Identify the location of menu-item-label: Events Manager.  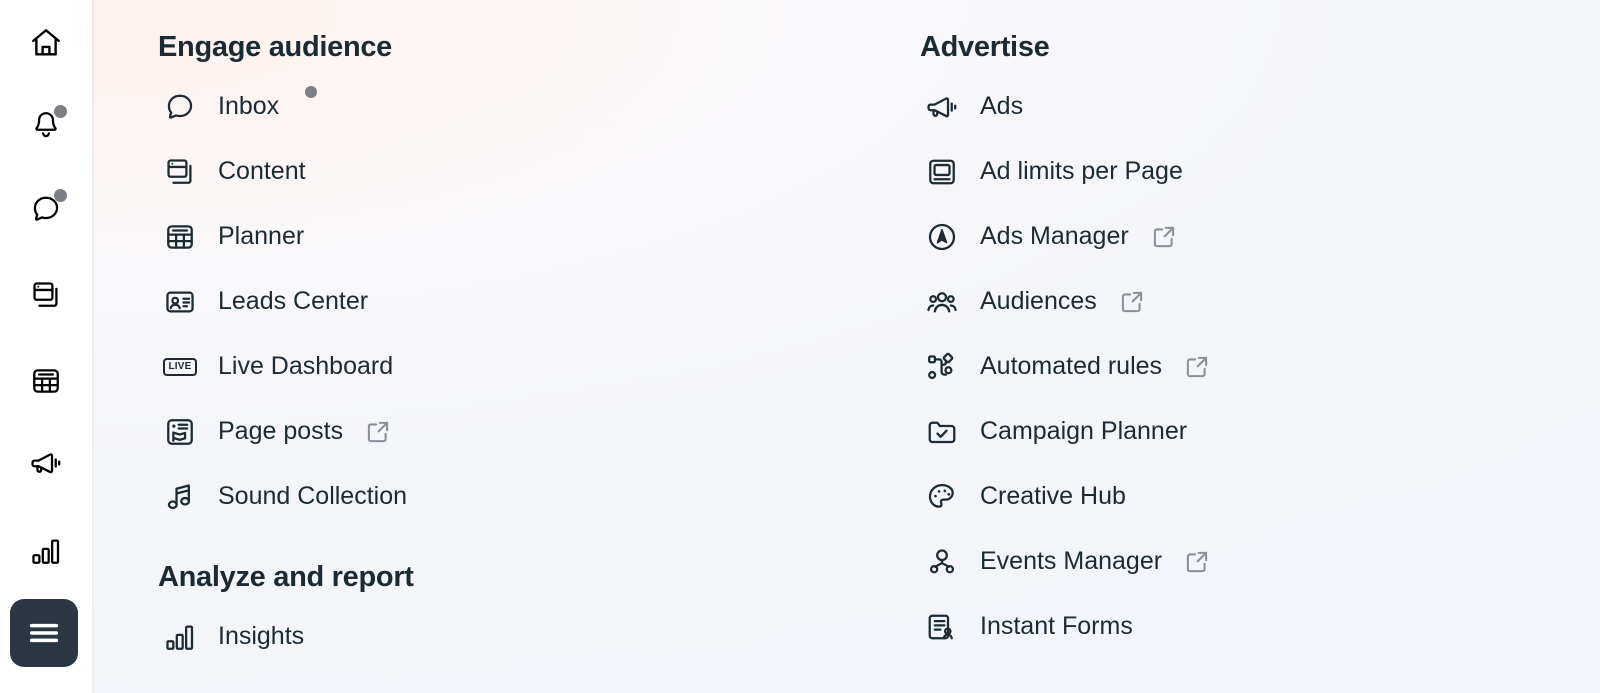
(1071, 561).